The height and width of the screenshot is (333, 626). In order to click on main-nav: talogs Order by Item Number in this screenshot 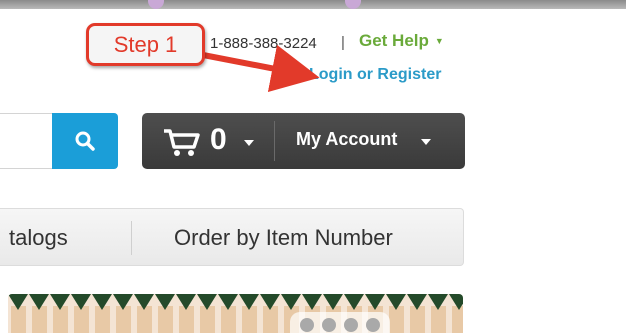, I will do `click(232, 237)`.